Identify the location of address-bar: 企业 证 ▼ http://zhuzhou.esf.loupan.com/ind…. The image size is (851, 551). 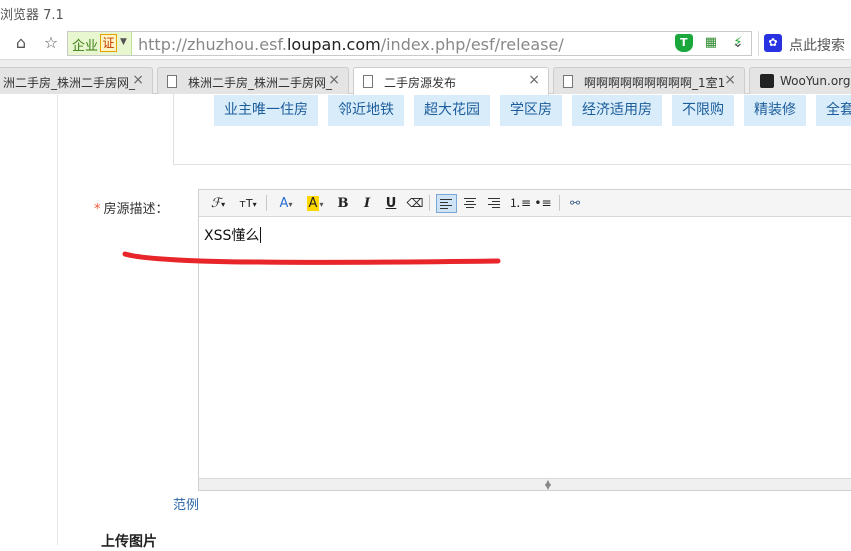
(409, 43).